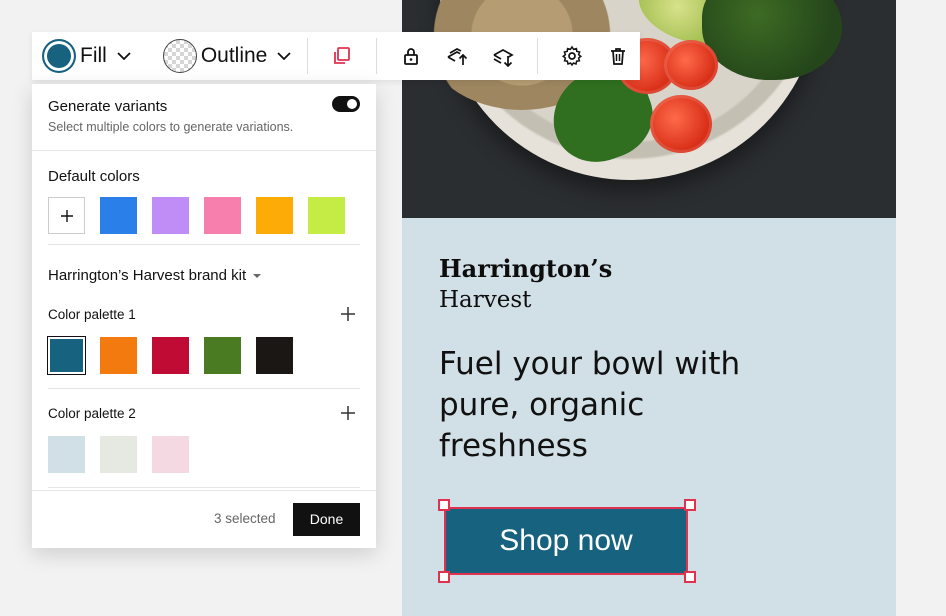 The image size is (946, 616). Describe the element at coordinates (352, 104) in the screenshot. I see `toggle-knob` at that location.